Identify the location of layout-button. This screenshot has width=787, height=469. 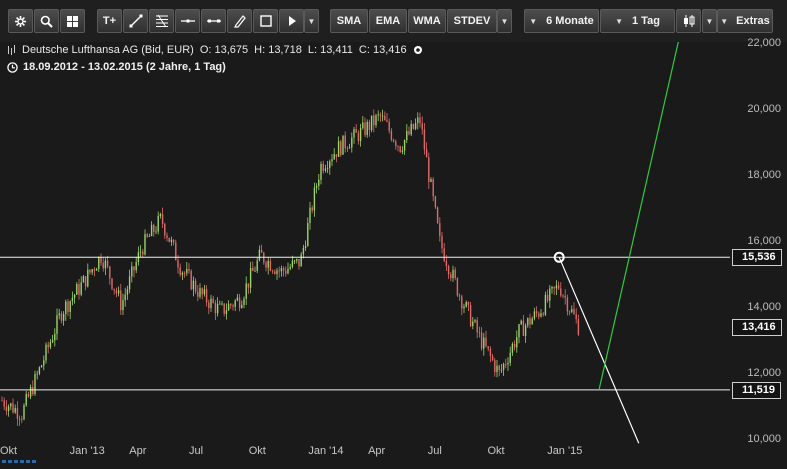
(72, 21).